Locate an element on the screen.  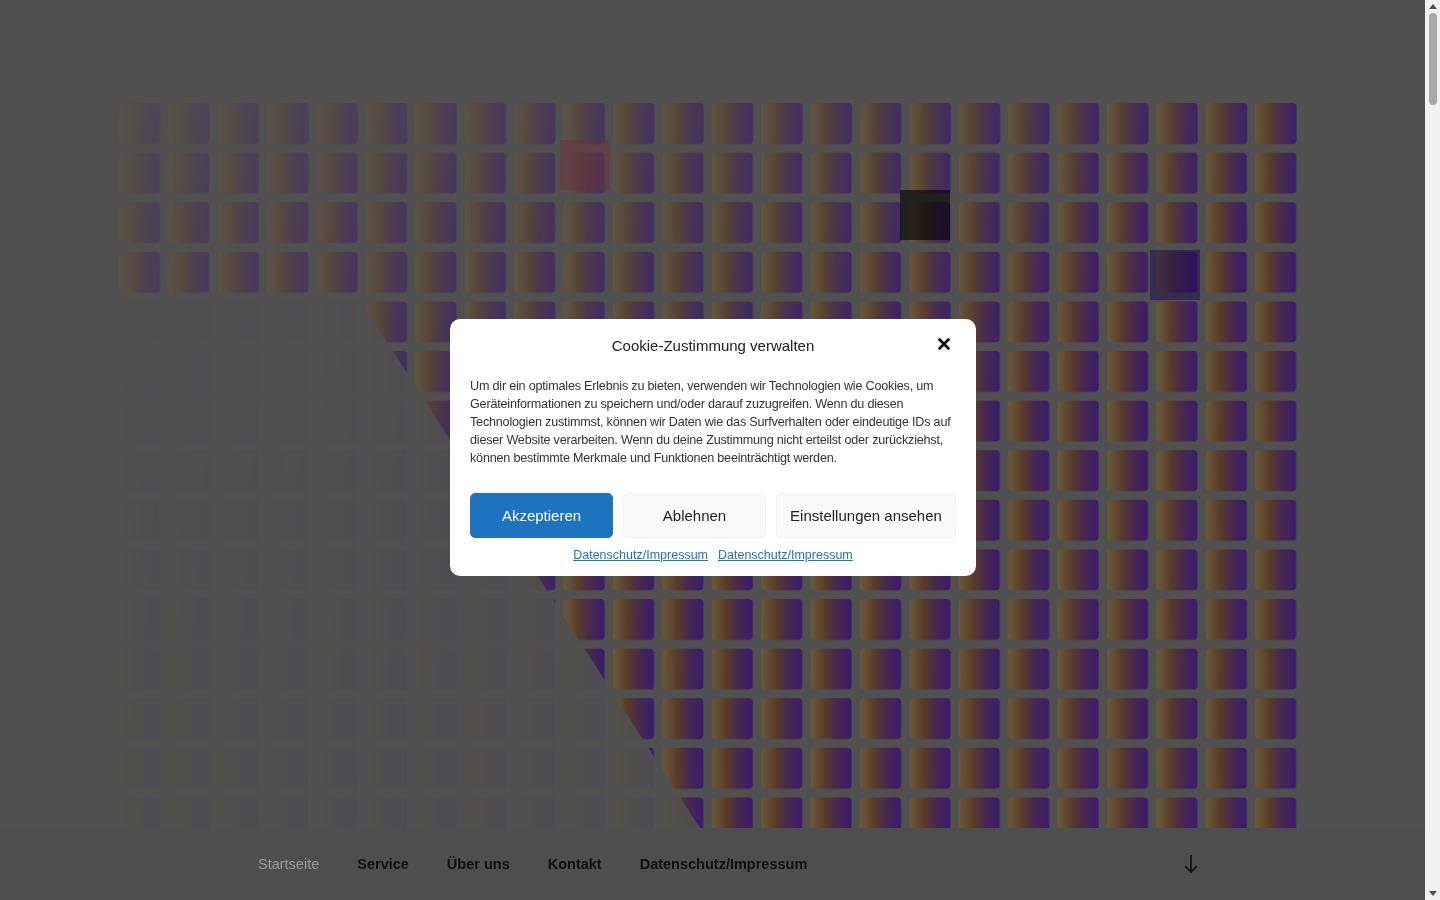
dialog-title: Cookie-Zustimmung verwalten is located at coordinates (713, 345).